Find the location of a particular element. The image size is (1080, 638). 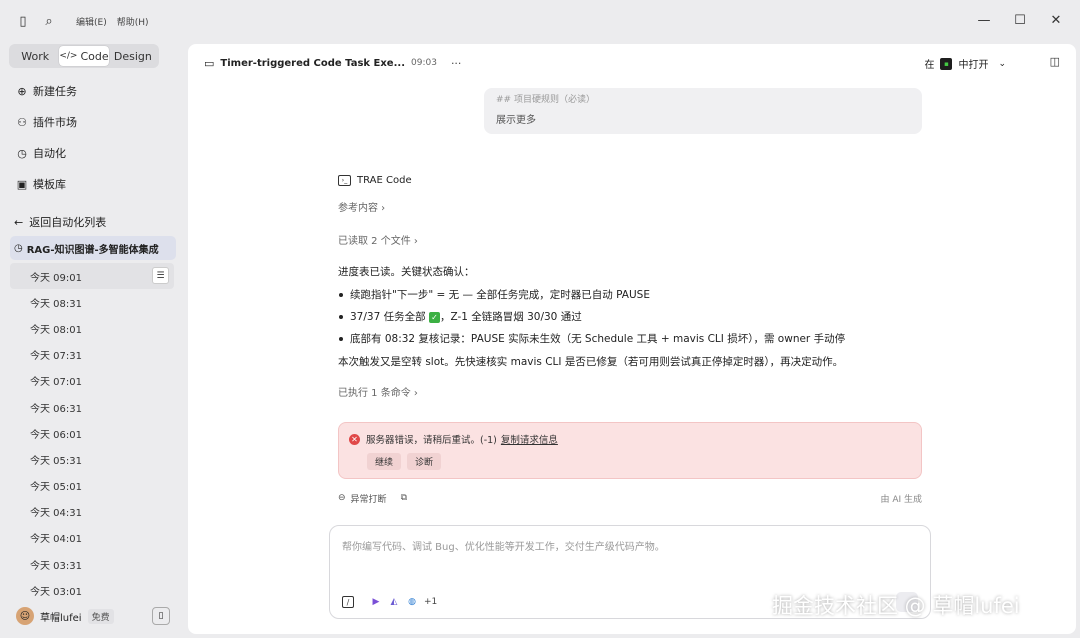

trae-logo-icon: ▪ is located at coordinates (946, 63).